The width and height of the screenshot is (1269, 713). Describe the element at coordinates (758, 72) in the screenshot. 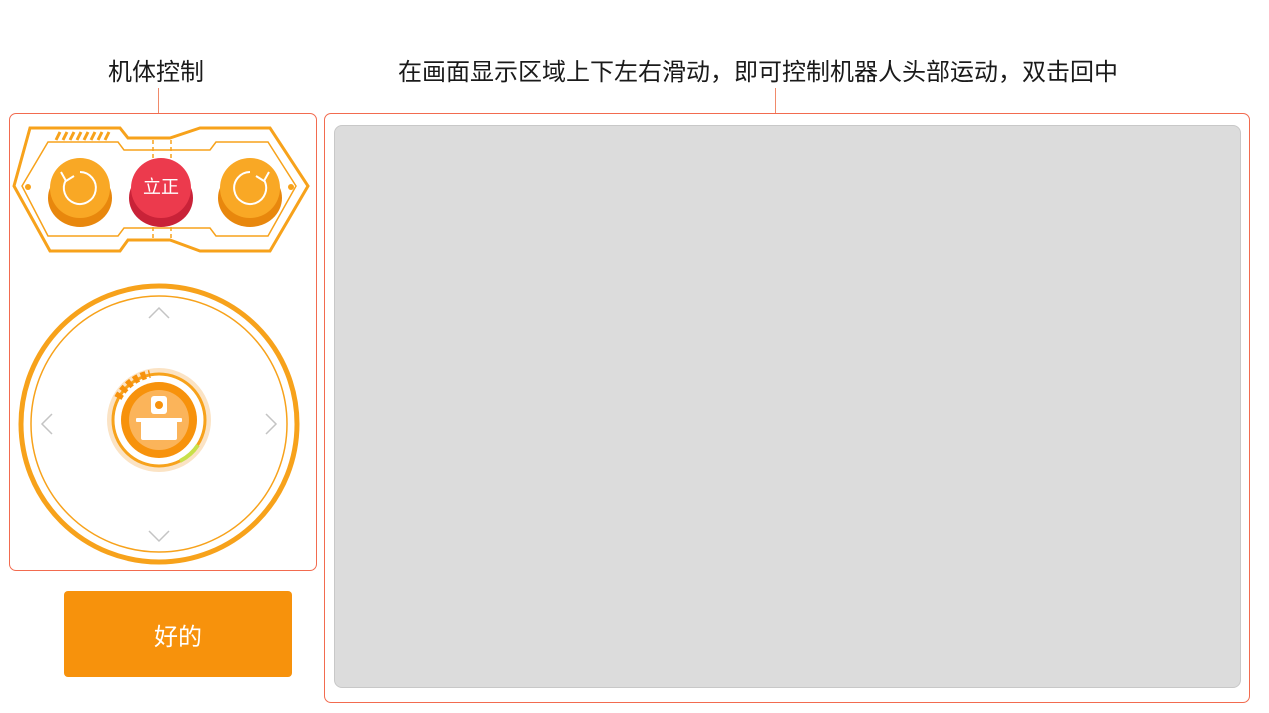

I see `head-control-hint-label: 在画面显示区域上下左右滑动，即可控制机器人头部运动，双击回中` at that location.